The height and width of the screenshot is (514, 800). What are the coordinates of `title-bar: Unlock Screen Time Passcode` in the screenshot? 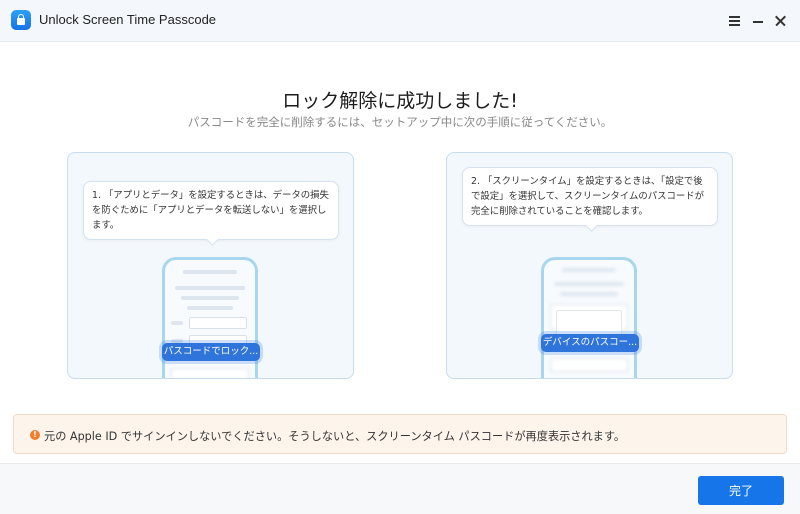 It's located at (400, 21).